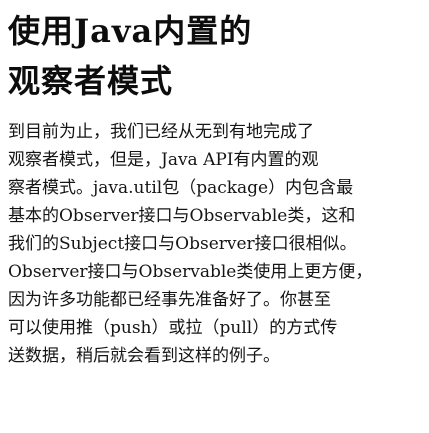  I want to click on body-line-5: 我们的Subject接口与Observer接口很相似。, so click(182, 244).